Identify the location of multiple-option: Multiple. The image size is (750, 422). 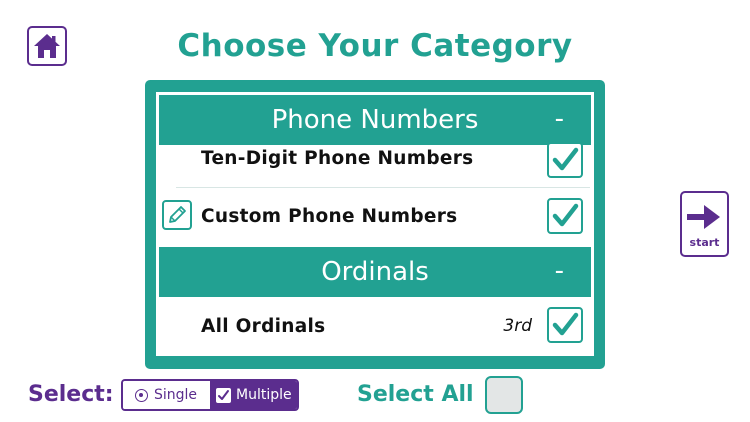
(253, 395).